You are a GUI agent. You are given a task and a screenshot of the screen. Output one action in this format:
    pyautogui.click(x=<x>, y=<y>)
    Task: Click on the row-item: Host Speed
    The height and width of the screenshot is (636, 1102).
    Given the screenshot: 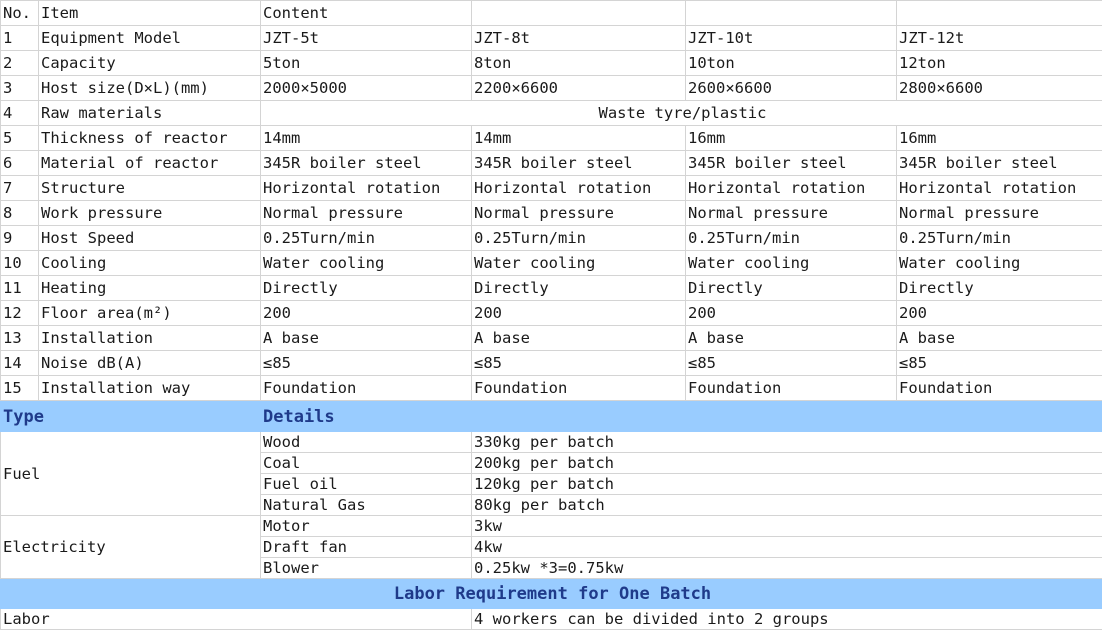 What is the action you would take?
    pyautogui.click(x=149, y=238)
    